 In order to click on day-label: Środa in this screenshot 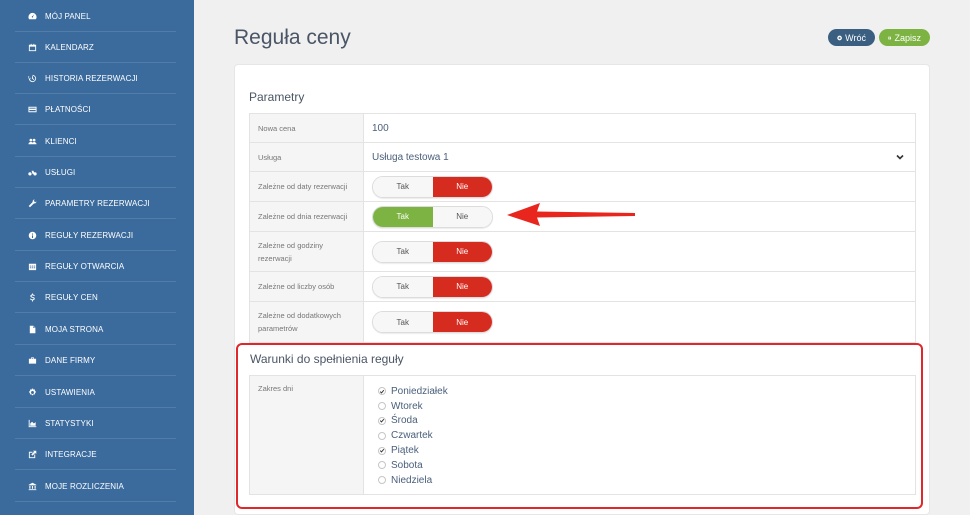, I will do `click(404, 421)`.